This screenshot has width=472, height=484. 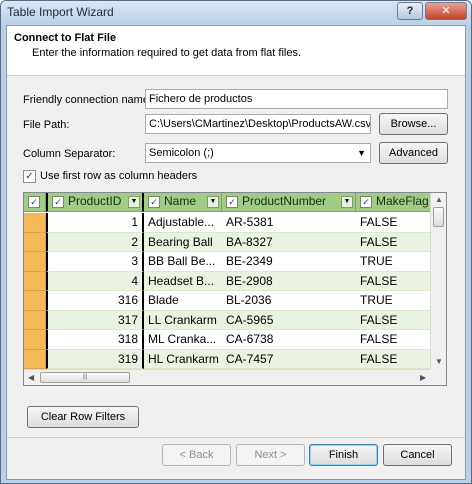 What do you see at coordinates (438, 281) in the screenshot?
I see `vertical-scrollbar: ▲ ▼` at bounding box center [438, 281].